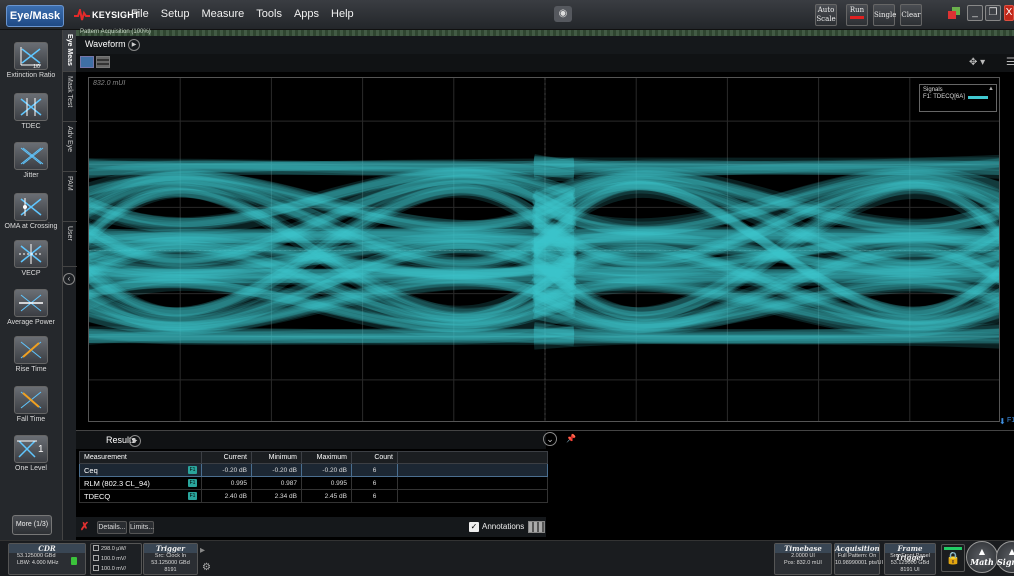 This screenshot has width=1014, height=576. Describe the element at coordinates (857, 15) in the screenshot. I see `run-button: Run` at that location.